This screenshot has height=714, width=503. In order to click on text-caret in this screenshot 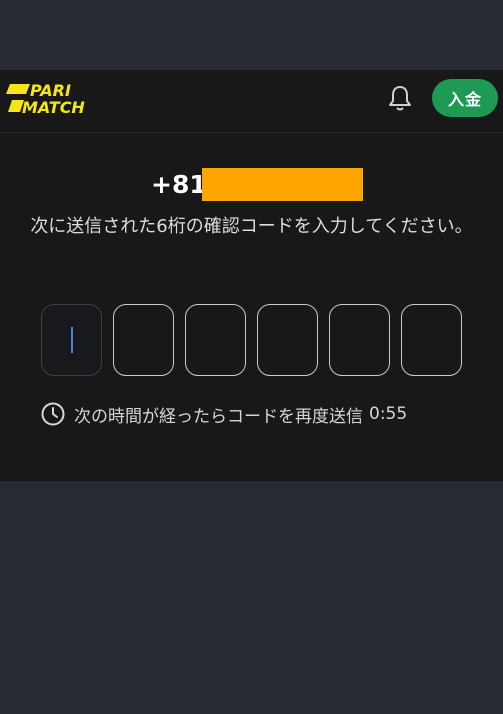, I will do `click(72, 340)`.